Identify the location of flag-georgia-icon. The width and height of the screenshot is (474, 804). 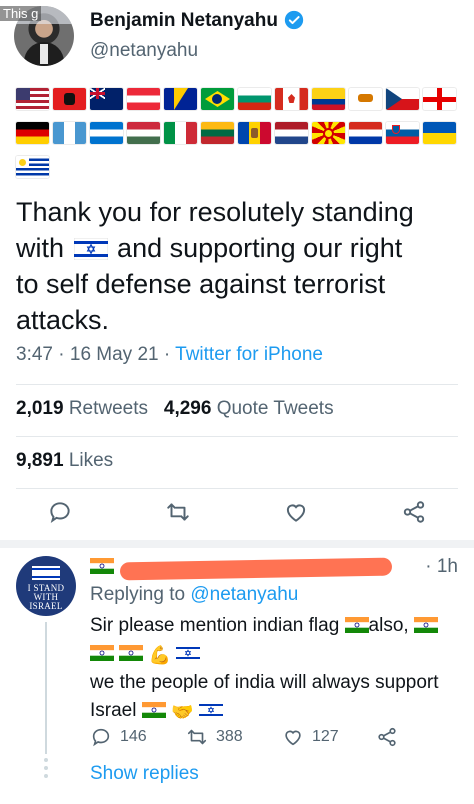
(439, 99).